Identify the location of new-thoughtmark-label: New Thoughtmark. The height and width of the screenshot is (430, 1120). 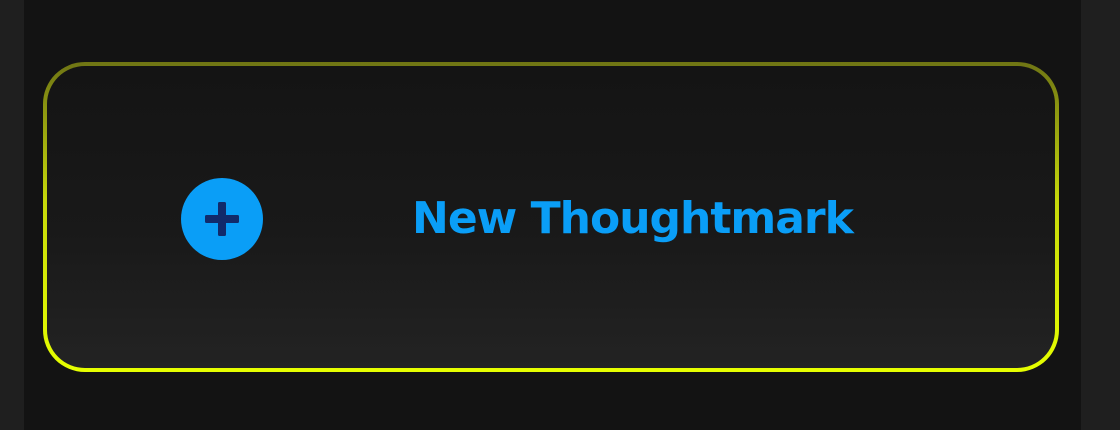
(633, 218).